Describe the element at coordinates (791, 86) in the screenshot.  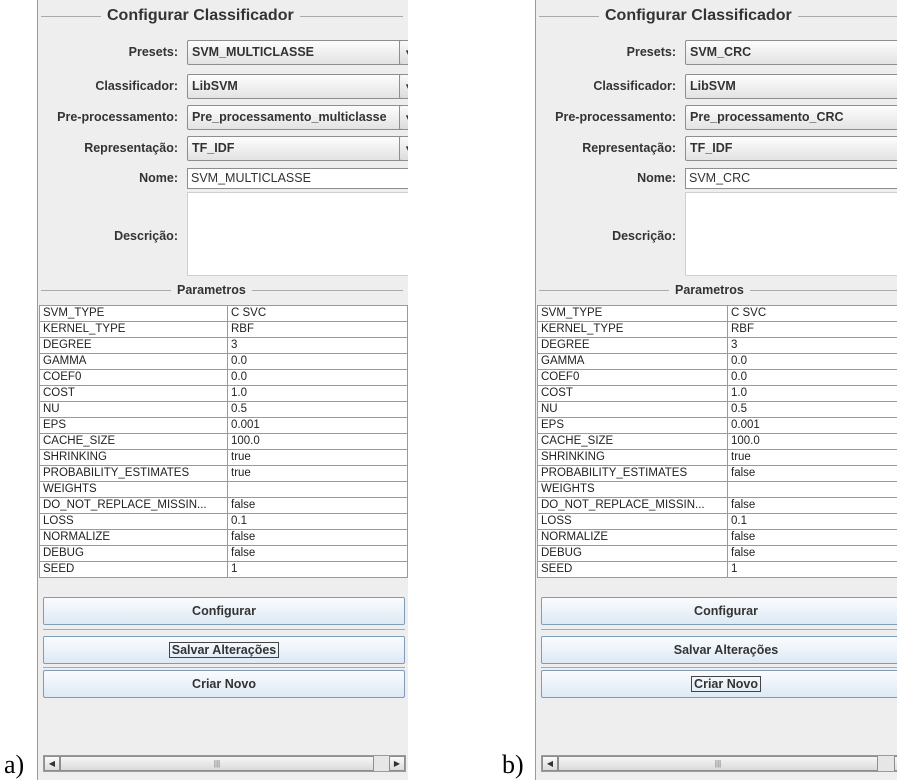
I see `classificador-select: LibSVM` at that location.